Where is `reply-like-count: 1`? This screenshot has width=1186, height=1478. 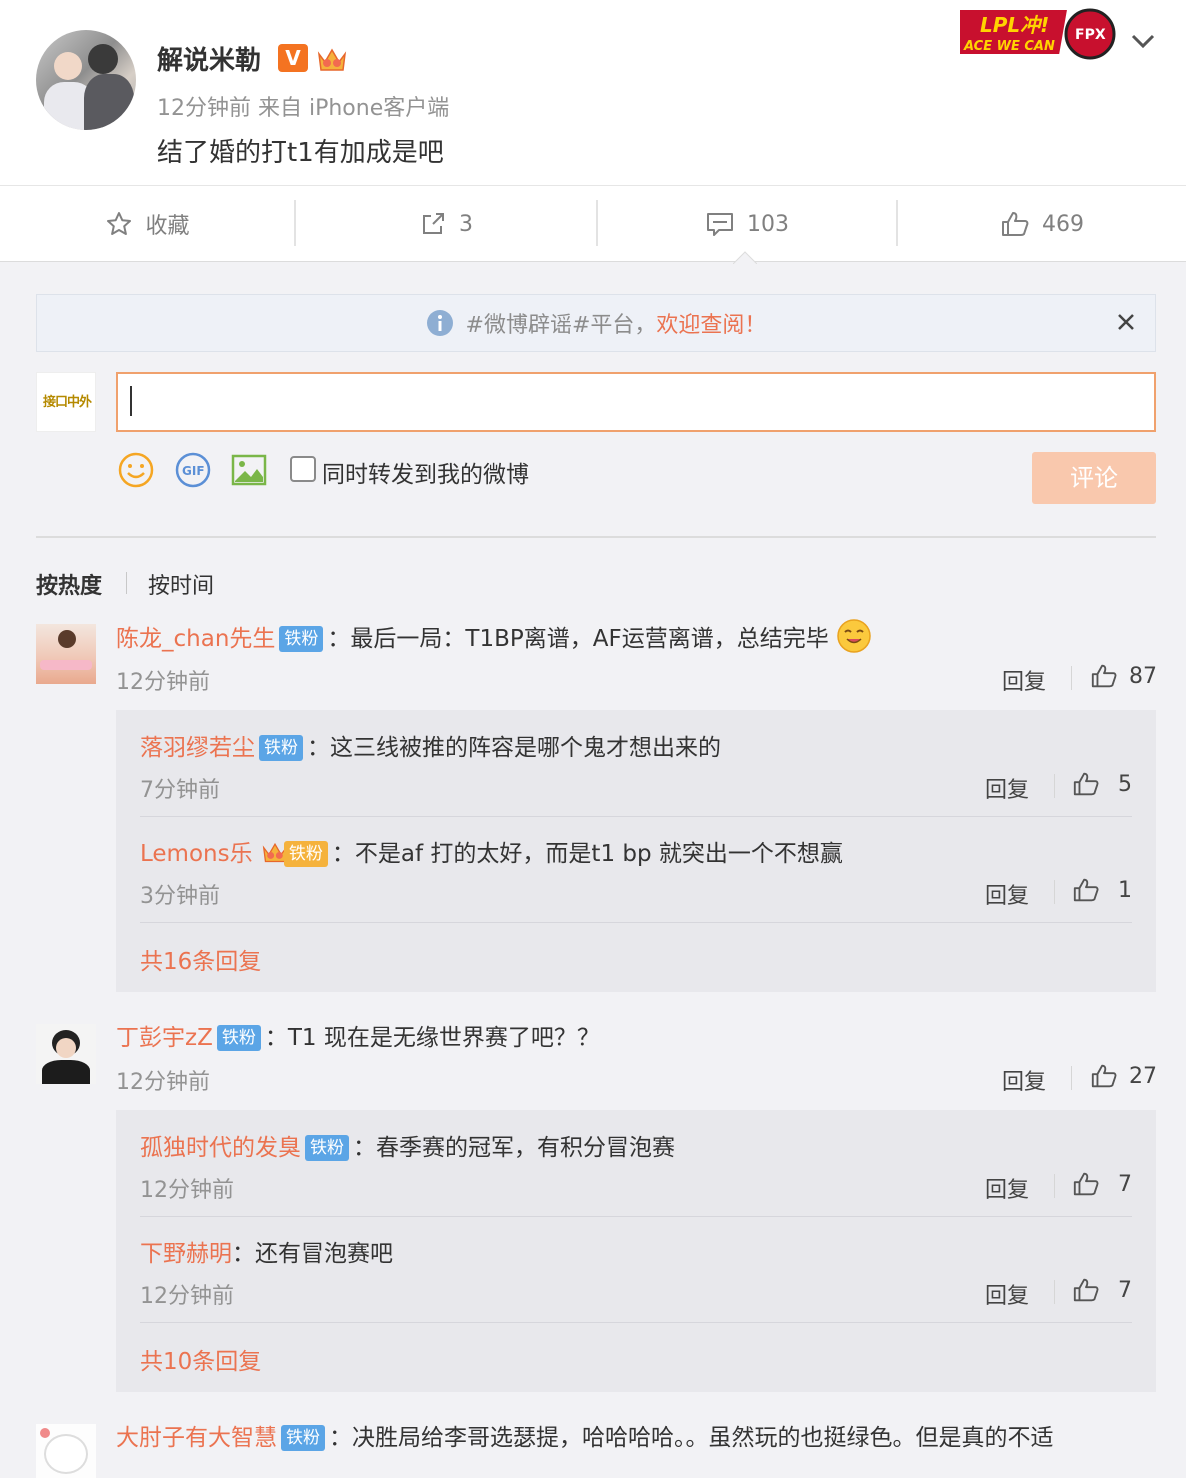
reply-like-count: 1 is located at coordinates (1125, 890).